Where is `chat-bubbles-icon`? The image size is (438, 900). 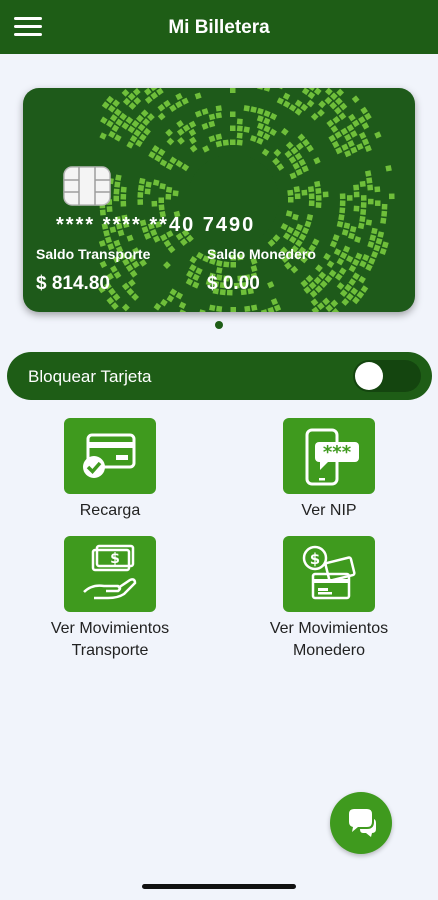 chat-bubbles-icon is located at coordinates (362, 823).